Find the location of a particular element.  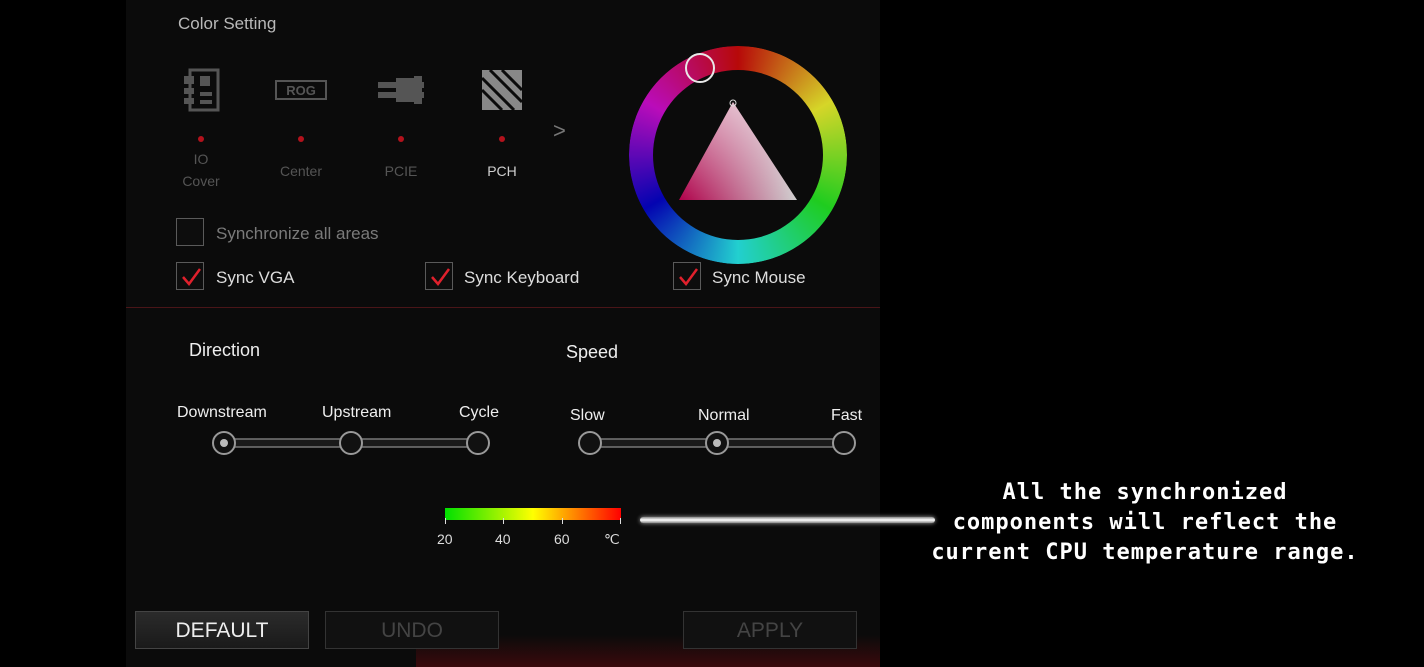

undo-button: UNDO is located at coordinates (412, 630).